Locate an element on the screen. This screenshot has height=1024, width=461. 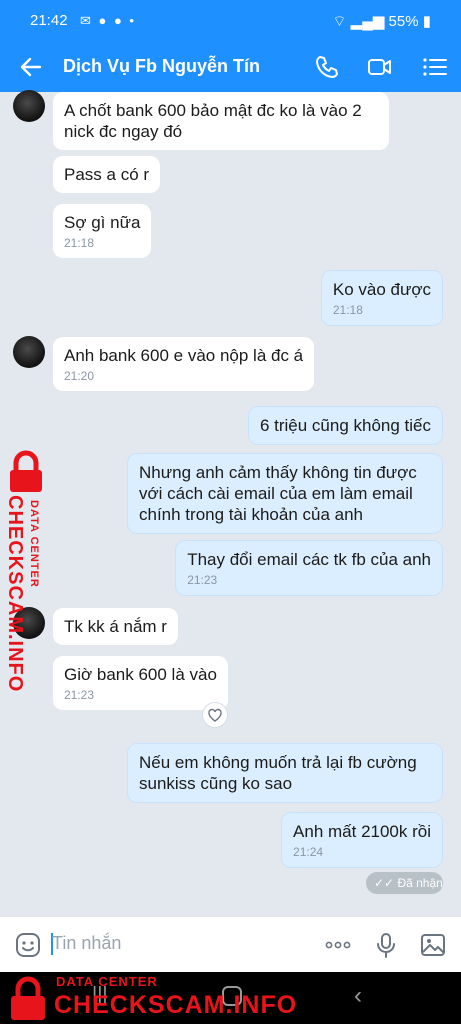
watermark-side-subtitle: DATA CENTER is located at coordinates (34, 544).